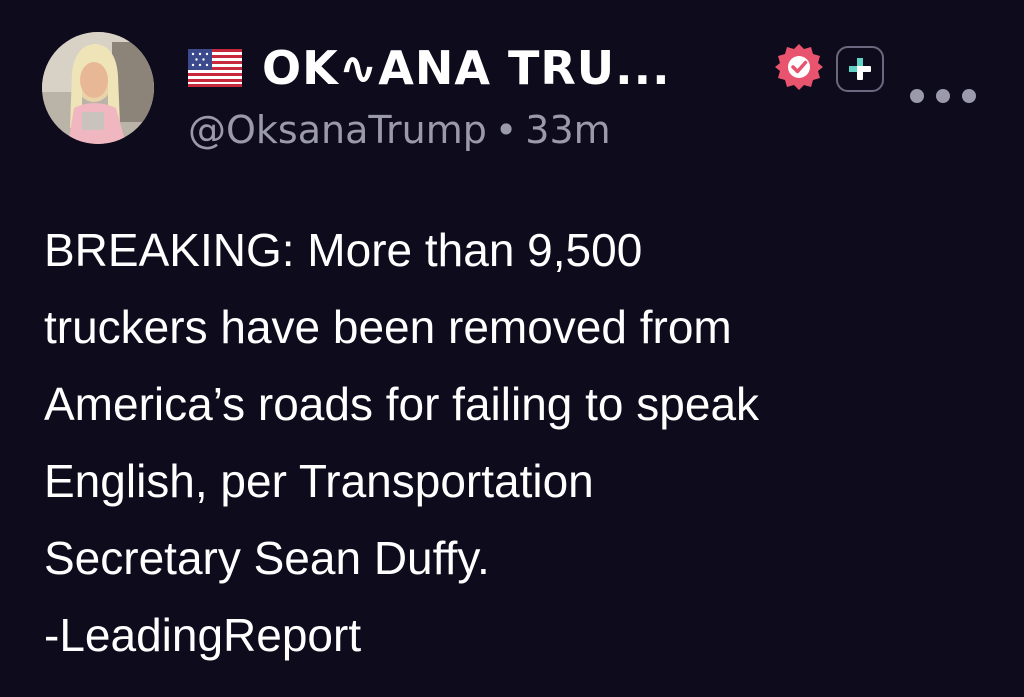 The height and width of the screenshot is (697, 1024). I want to click on post-text-line: BREAKING: More than 9,500, so click(343, 250).